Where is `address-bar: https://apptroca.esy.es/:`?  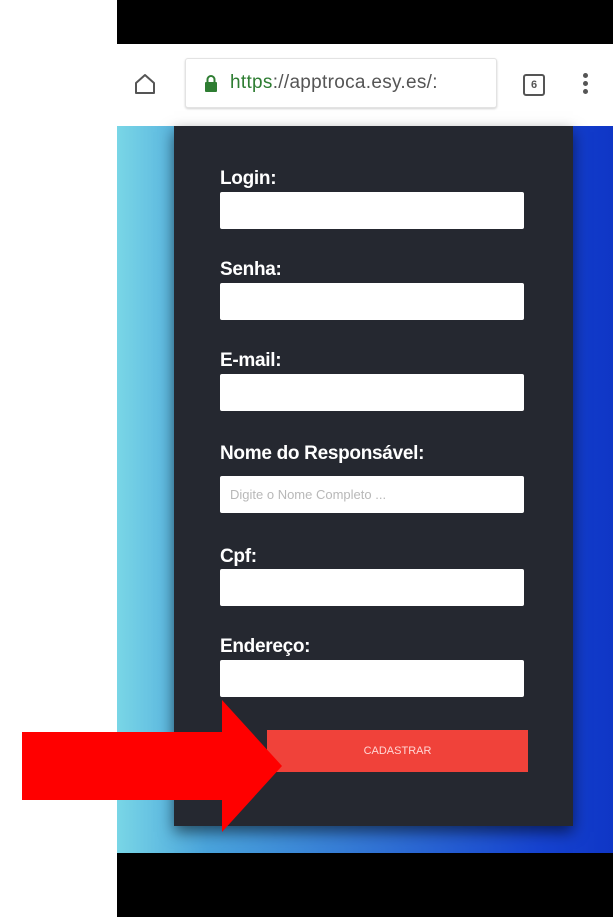
address-bar: https://apptroca.esy.es/: is located at coordinates (341, 83).